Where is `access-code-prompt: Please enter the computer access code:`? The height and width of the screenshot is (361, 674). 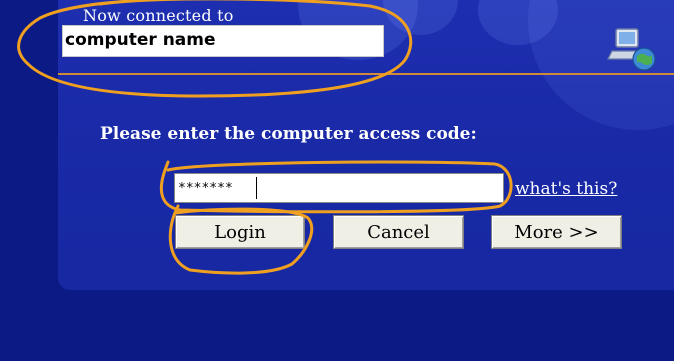 access-code-prompt: Please enter the computer access code: is located at coordinates (288, 134).